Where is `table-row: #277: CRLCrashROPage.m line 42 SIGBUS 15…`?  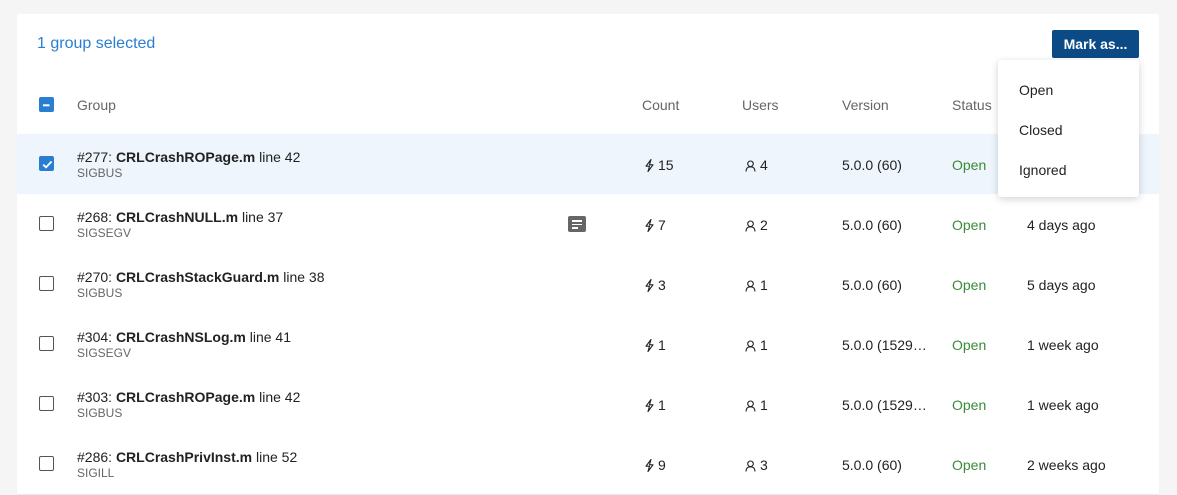
table-row: #277: CRLCrashROPage.m line 42 SIGBUS 15… is located at coordinates (588, 164).